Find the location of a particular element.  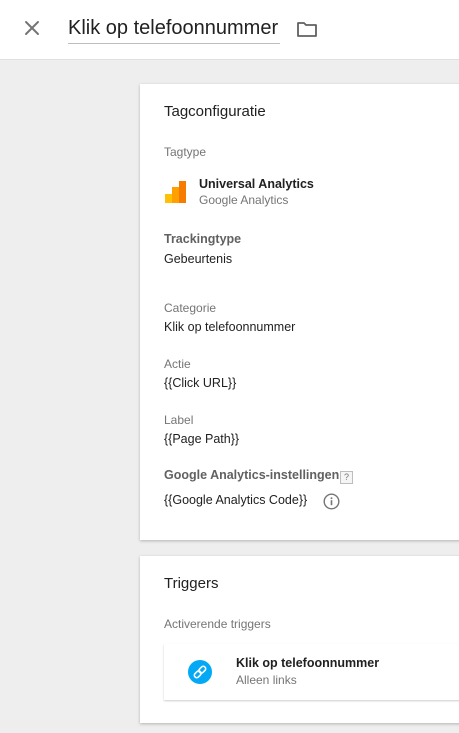

tag-type-label: Tagtype is located at coordinates (185, 152).